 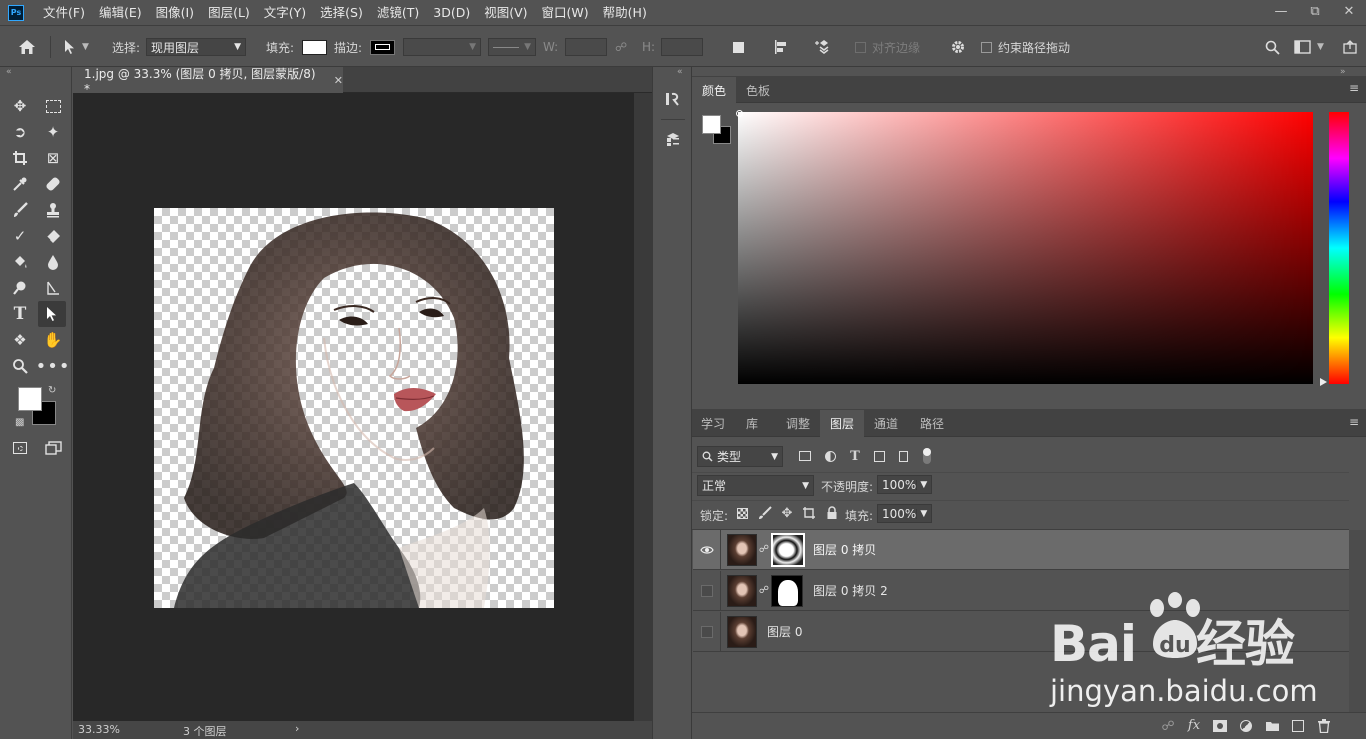 What do you see at coordinates (53, 106) in the screenshot?
I see `marquee-tool-icon` at bounding box center [53, 106].